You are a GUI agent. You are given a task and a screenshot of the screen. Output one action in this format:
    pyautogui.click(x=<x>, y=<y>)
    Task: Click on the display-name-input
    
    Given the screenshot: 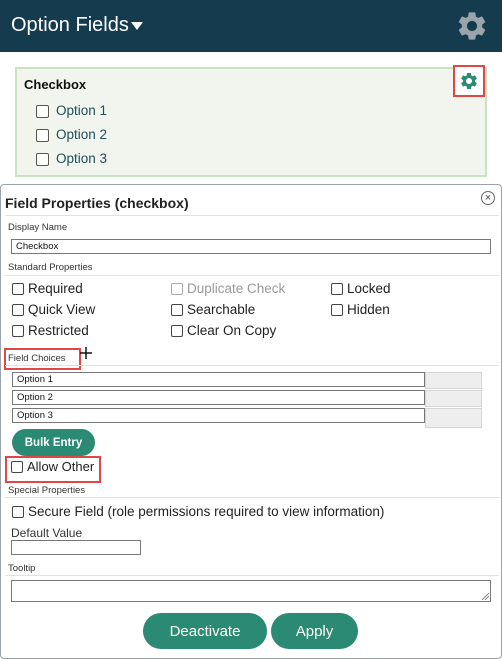 What is the action you would take?
    pyautogui.click(x=251, y=246)
    